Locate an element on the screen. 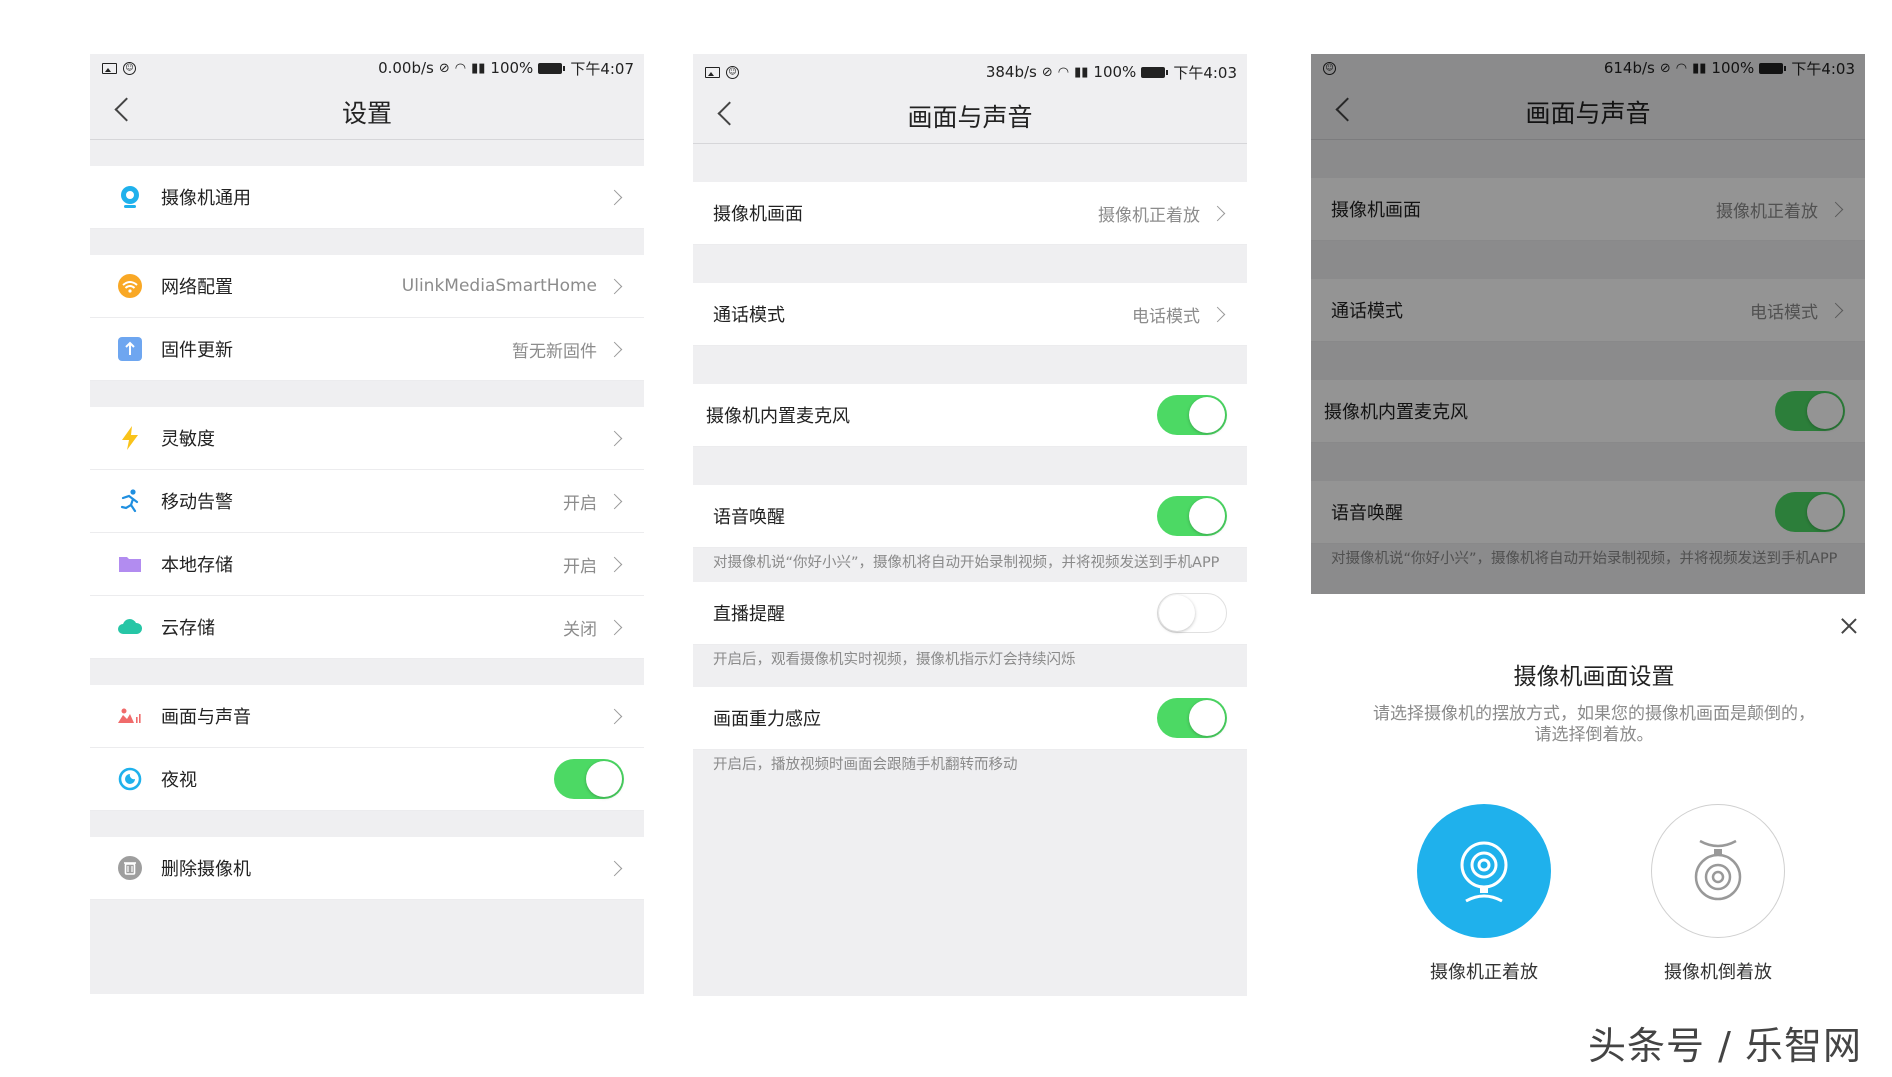 This screenshot has height=1077, width=1892. clock: 下午4:03 is located at coordinates (1823, 68).